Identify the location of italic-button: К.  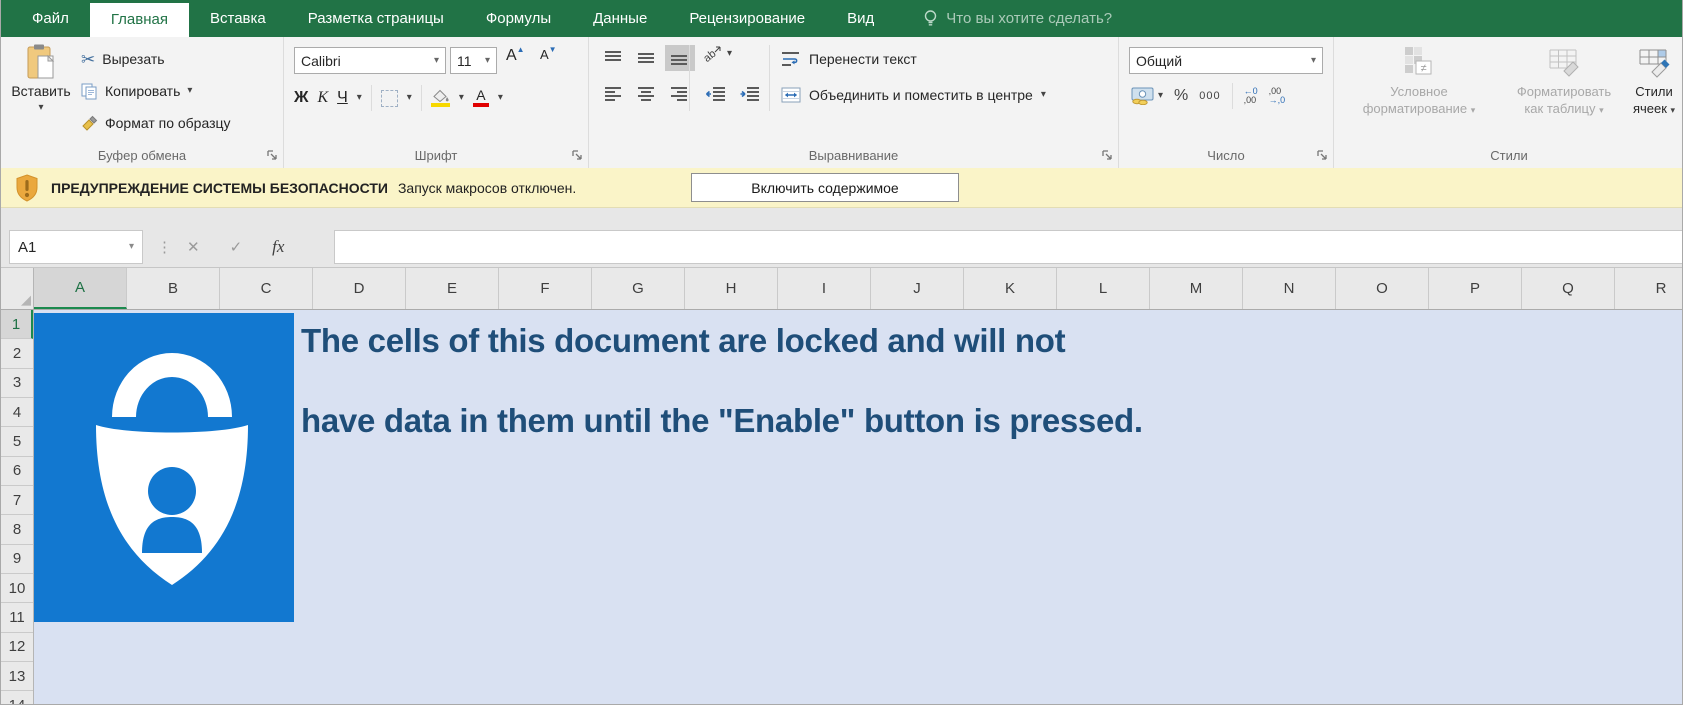
(322, 98).